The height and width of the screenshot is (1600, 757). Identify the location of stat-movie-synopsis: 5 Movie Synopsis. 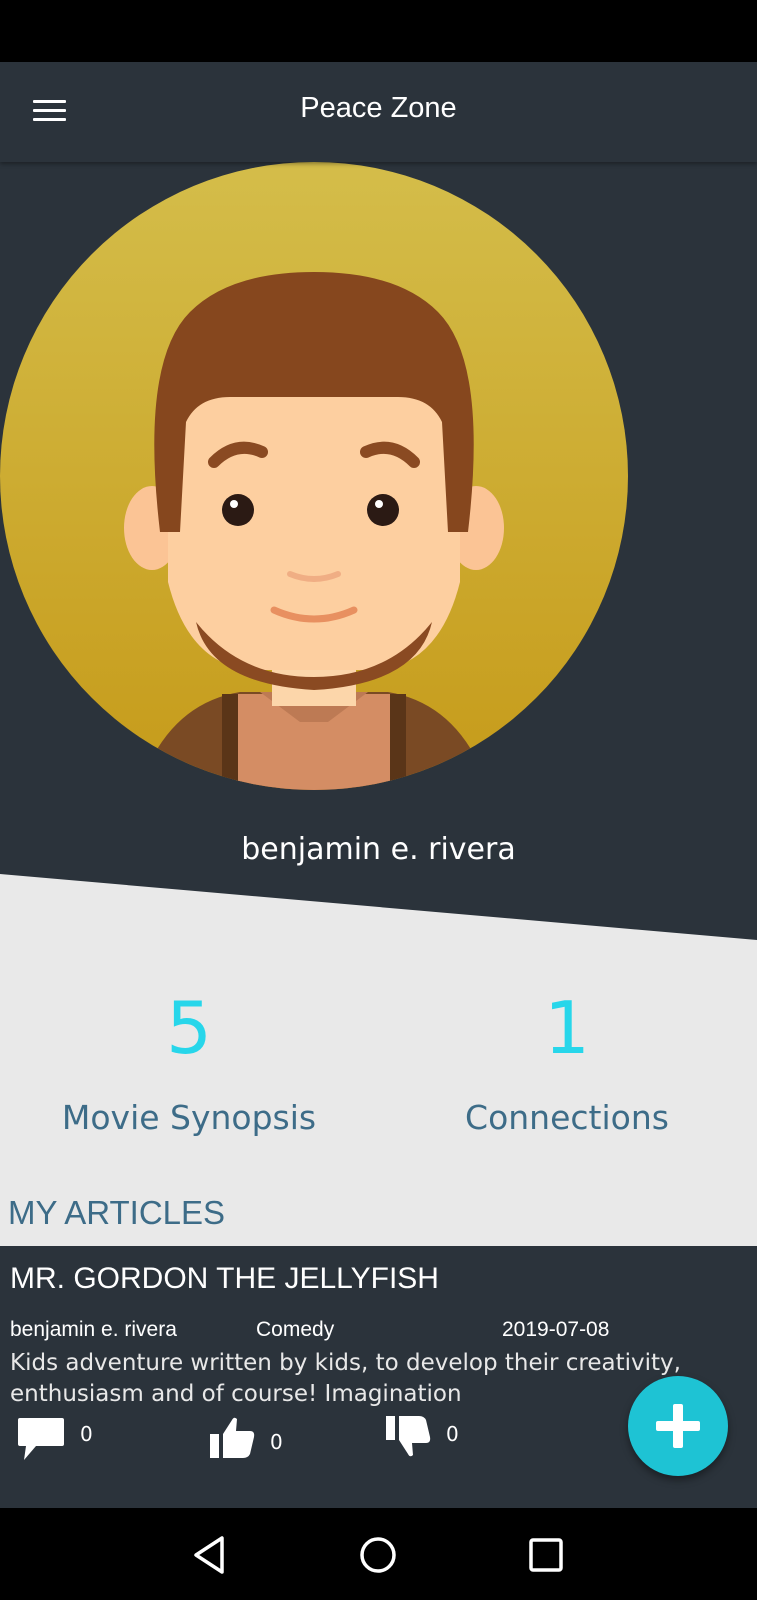
(189, 1064).